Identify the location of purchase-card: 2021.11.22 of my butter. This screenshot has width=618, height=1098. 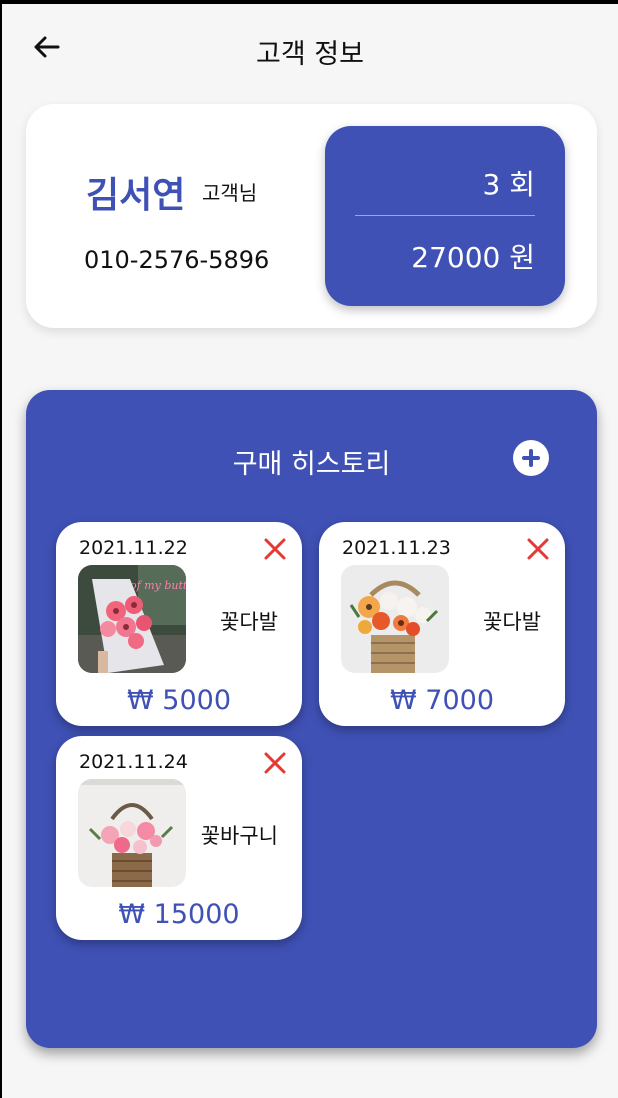
(179, 624).